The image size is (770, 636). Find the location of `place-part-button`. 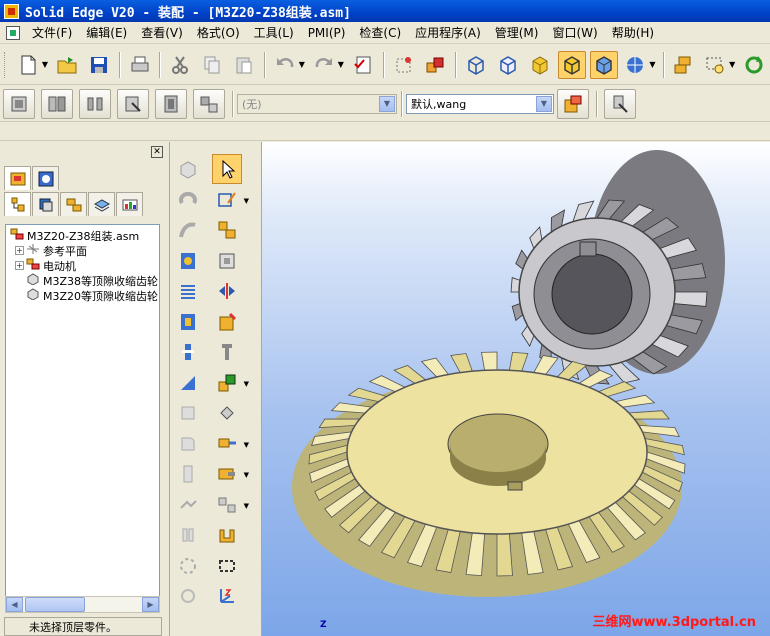

place-part-button is located at coordinates (19, 103).